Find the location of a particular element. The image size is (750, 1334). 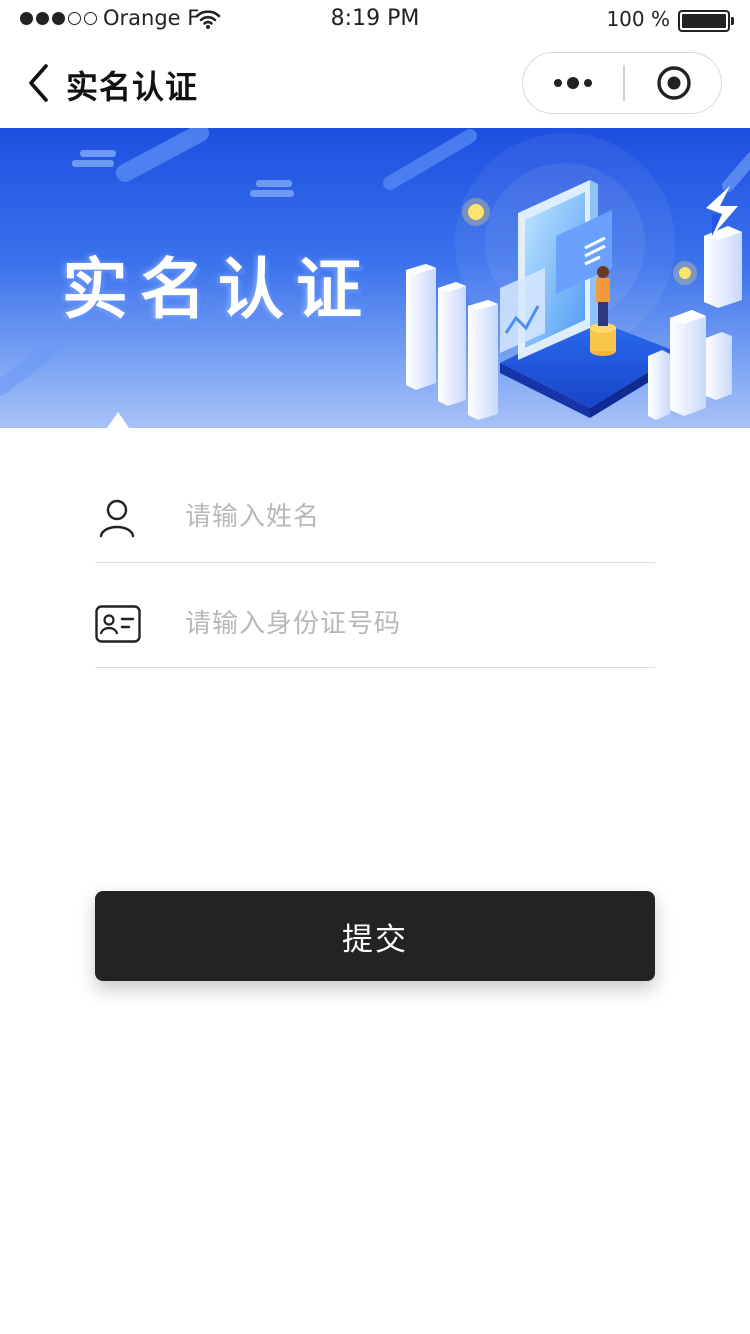

id-field-row is located at coordinates (375, 622).